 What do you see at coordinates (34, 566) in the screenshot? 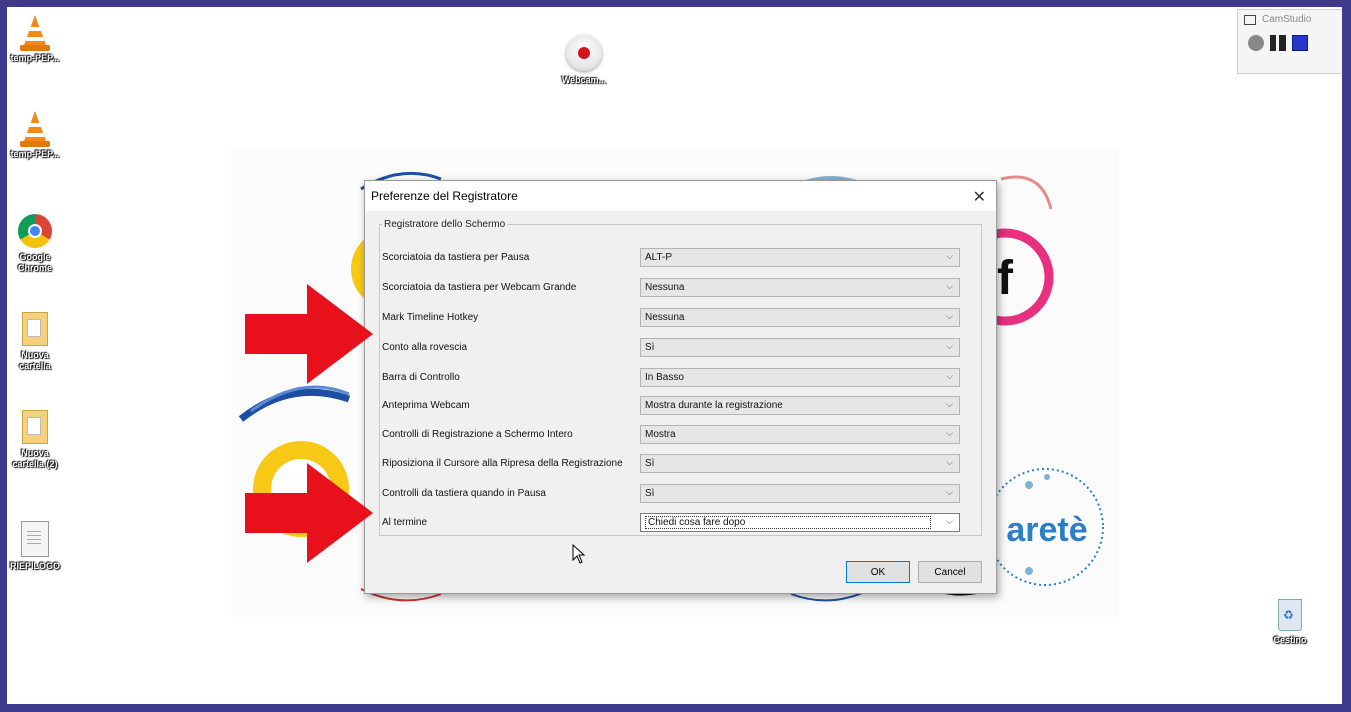
I see `desktop-icon-label: RIEPILOGO` at bounding box center [34, 566].